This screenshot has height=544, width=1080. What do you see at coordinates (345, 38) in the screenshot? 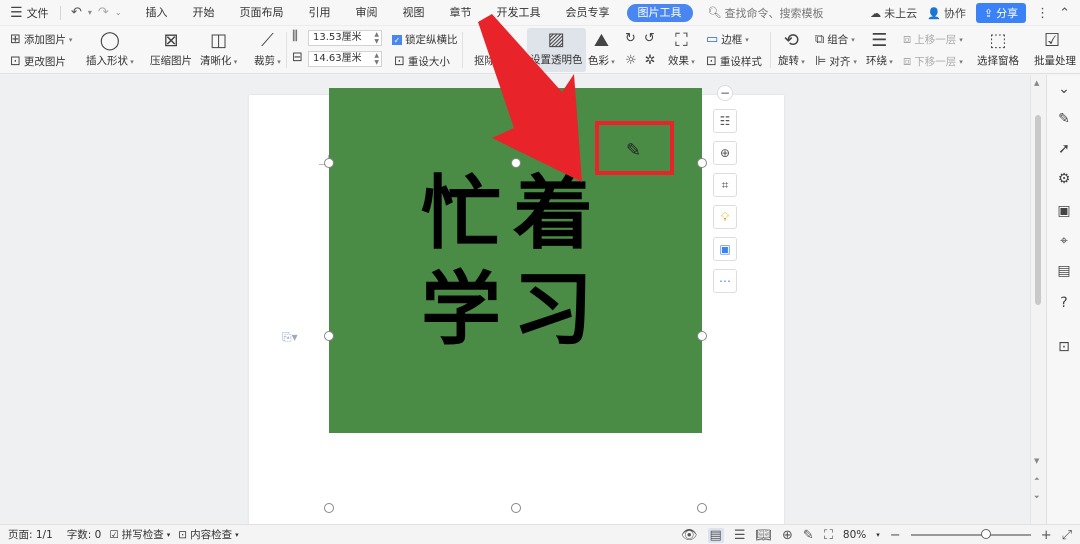
I see `height-input: 13.53厘米 ▲ ▼` at bounding box center [345, 38].